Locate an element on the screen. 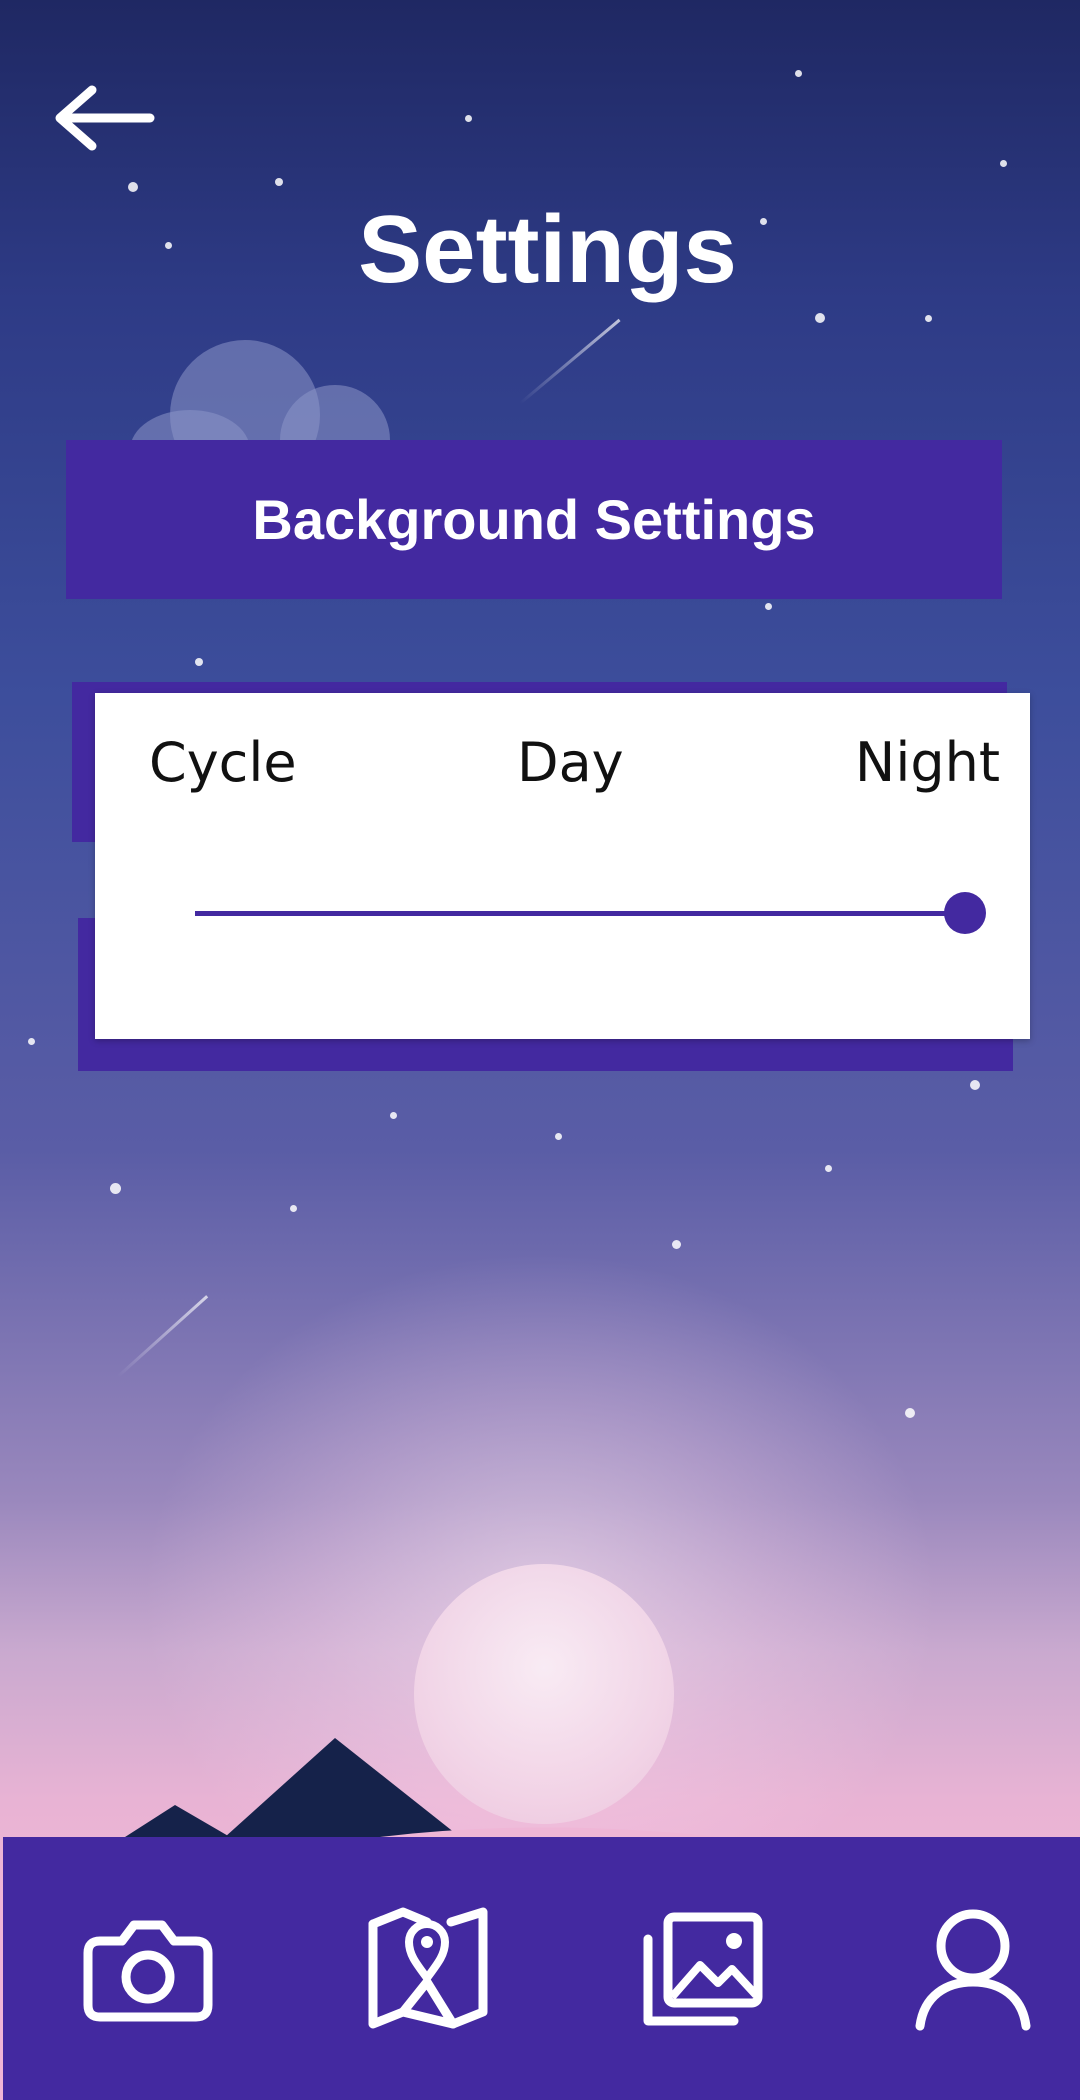  nav-gallery-button is located at coordinates (703, 1968).